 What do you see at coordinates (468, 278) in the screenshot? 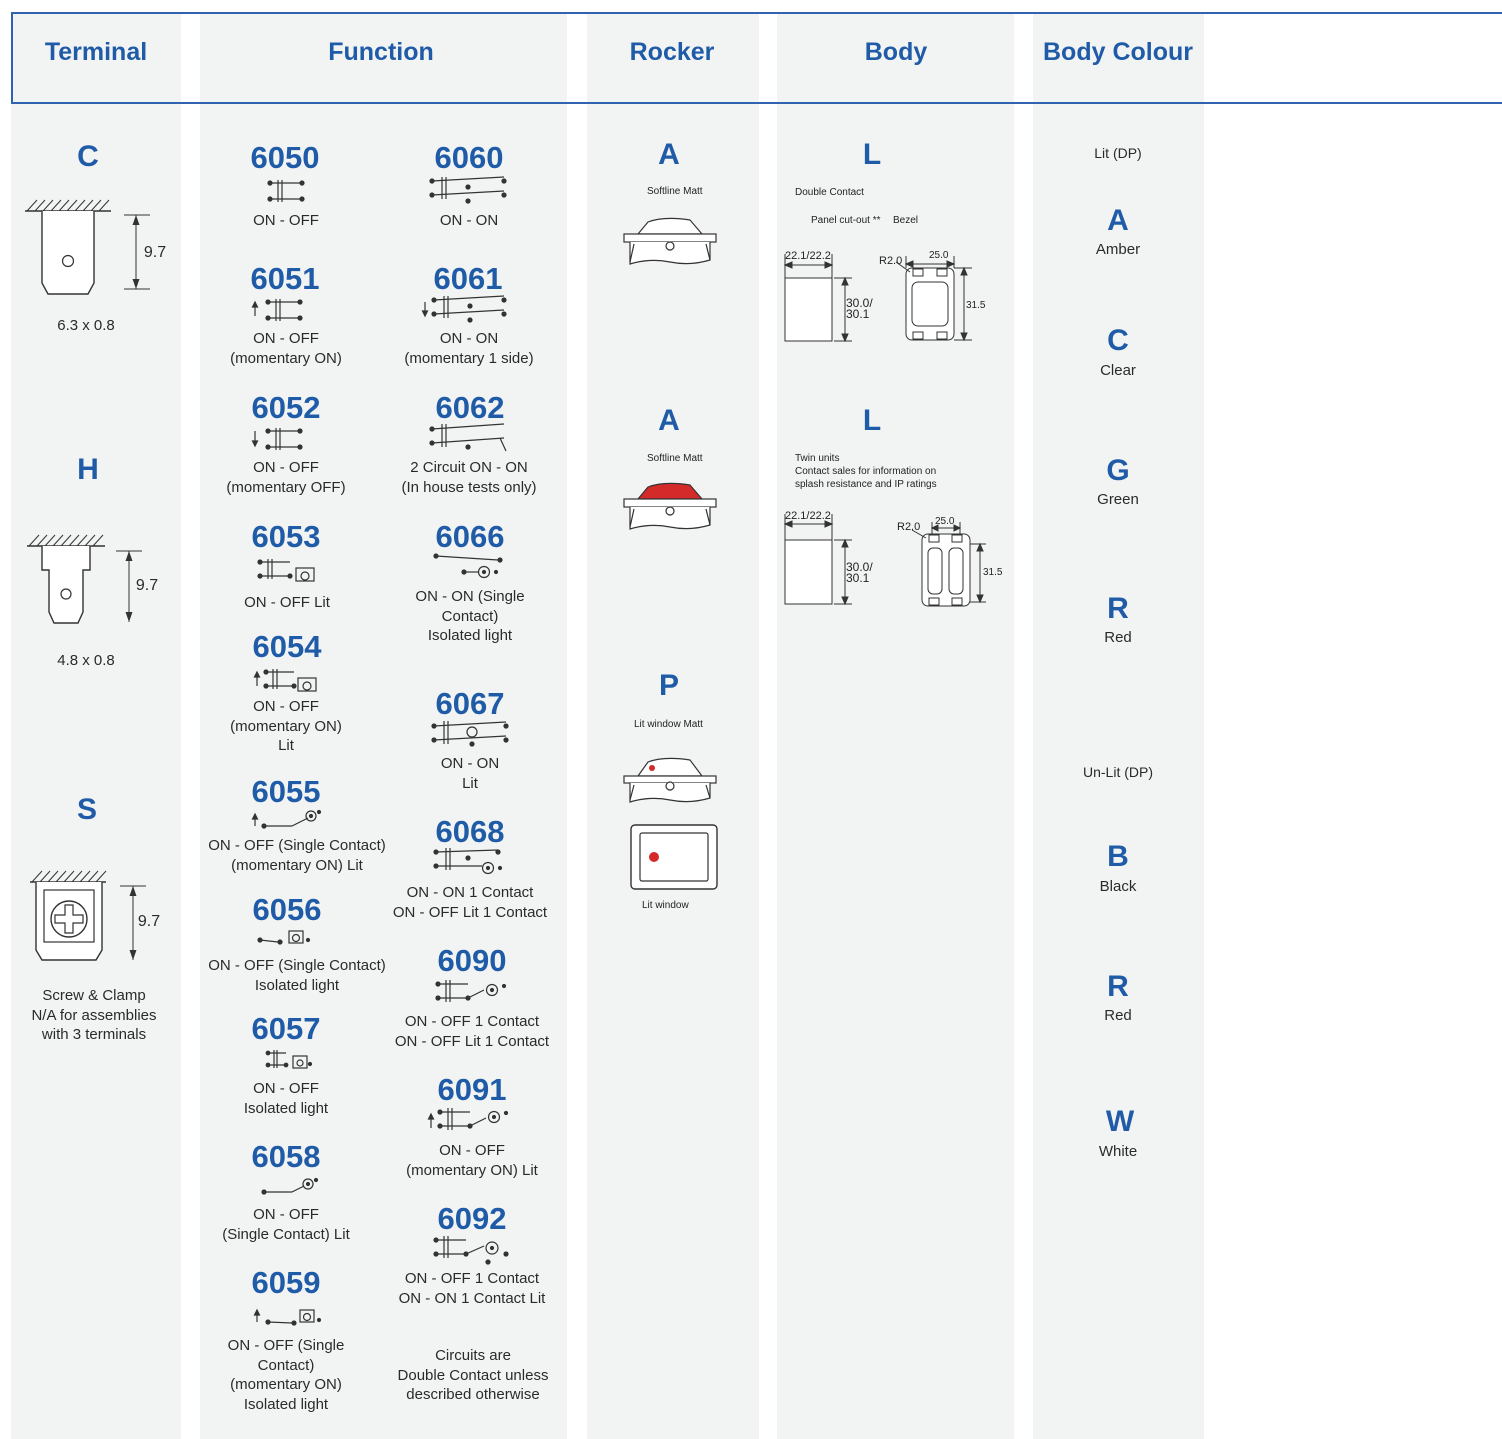
I see `function-code: 6061` at bounding box center [468, 278].